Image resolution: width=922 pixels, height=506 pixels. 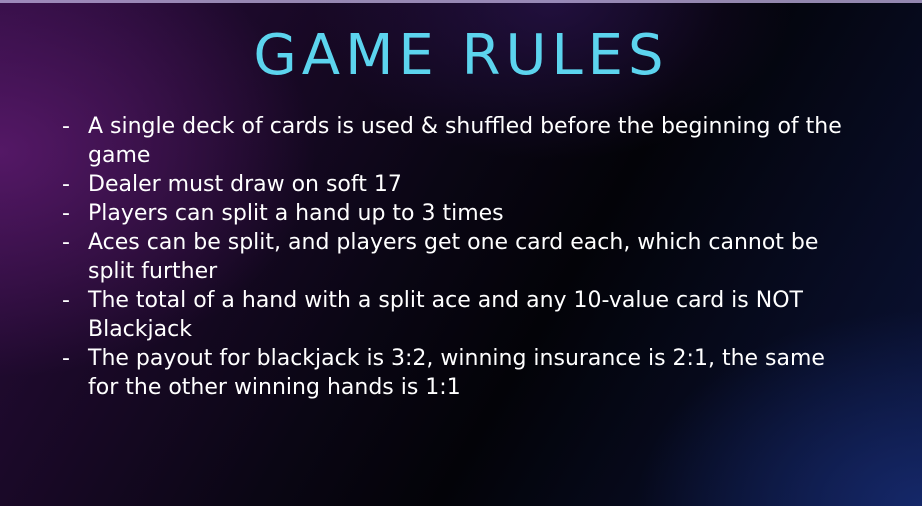 I want to click on rule-item: - Dealer must draw on soft 17, so click(x=462, y=184).